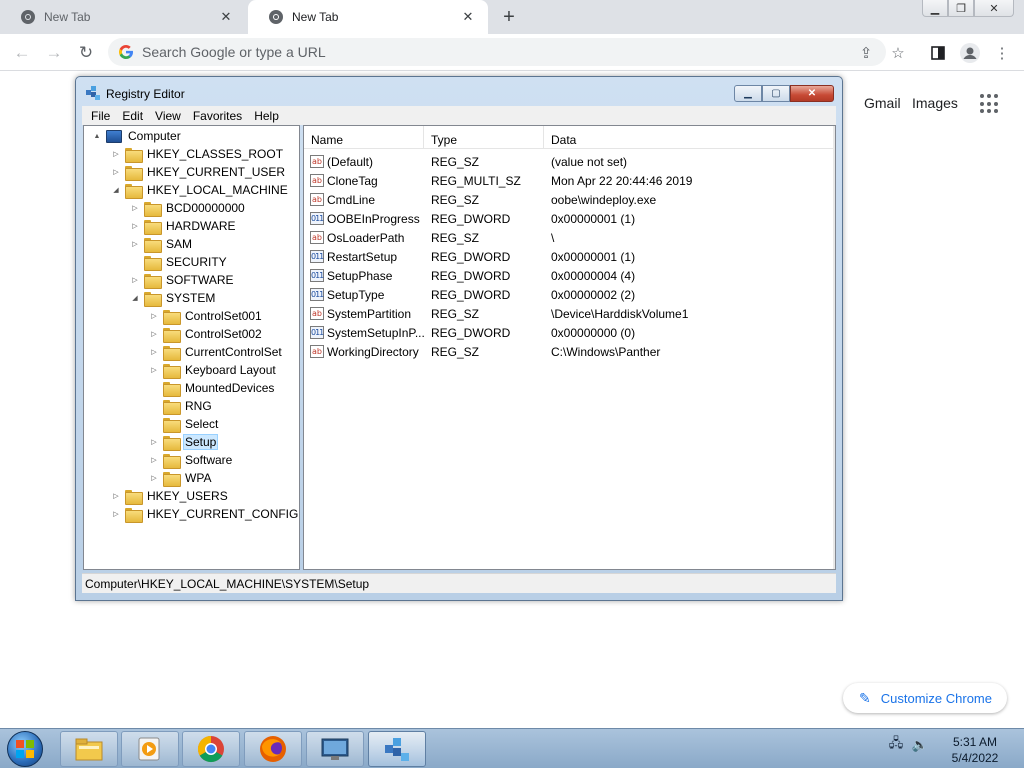 Image resolution: width=1024 pixels, height=768 pixels. I want to click on value-row: 011 SetupPhase REG_DWORD 0x00000004 (4), so click(569, 275).